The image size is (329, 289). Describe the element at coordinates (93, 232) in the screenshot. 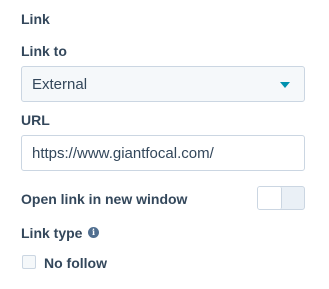

I see `info-icon: i` at that location.